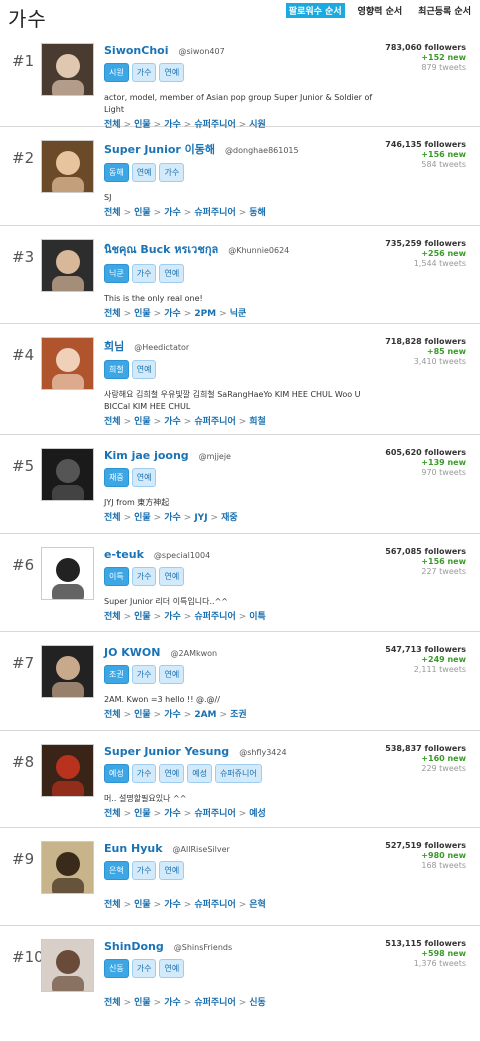 Image resolution: width=480 pixels, height=1042 pixels. I want to click on user-name-link: Super Junior 이동해, so click(159, 149).